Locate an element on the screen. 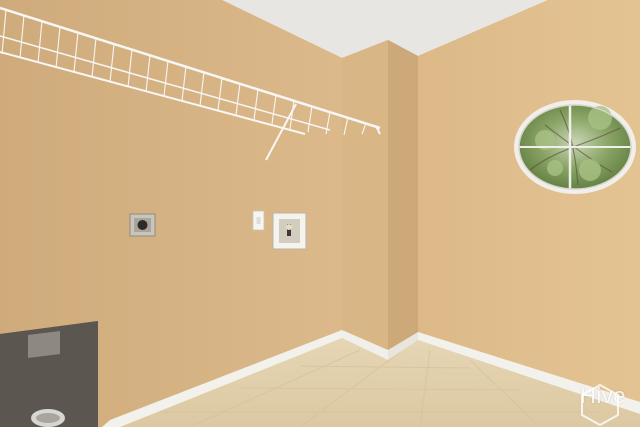 The image size is (640, 427). hive-logo-icon is located at coordinates (599, 405).